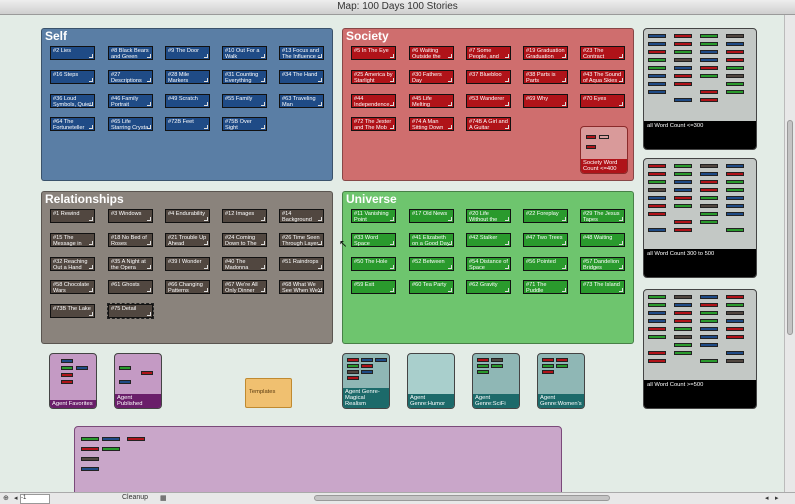 This screenshot has height=504, width=795. What do you see at coordinates (431, 381) in the screenshot?
I see `agent-genre-humor: Agent Genre:Humor` at bounding box center [431, 381].